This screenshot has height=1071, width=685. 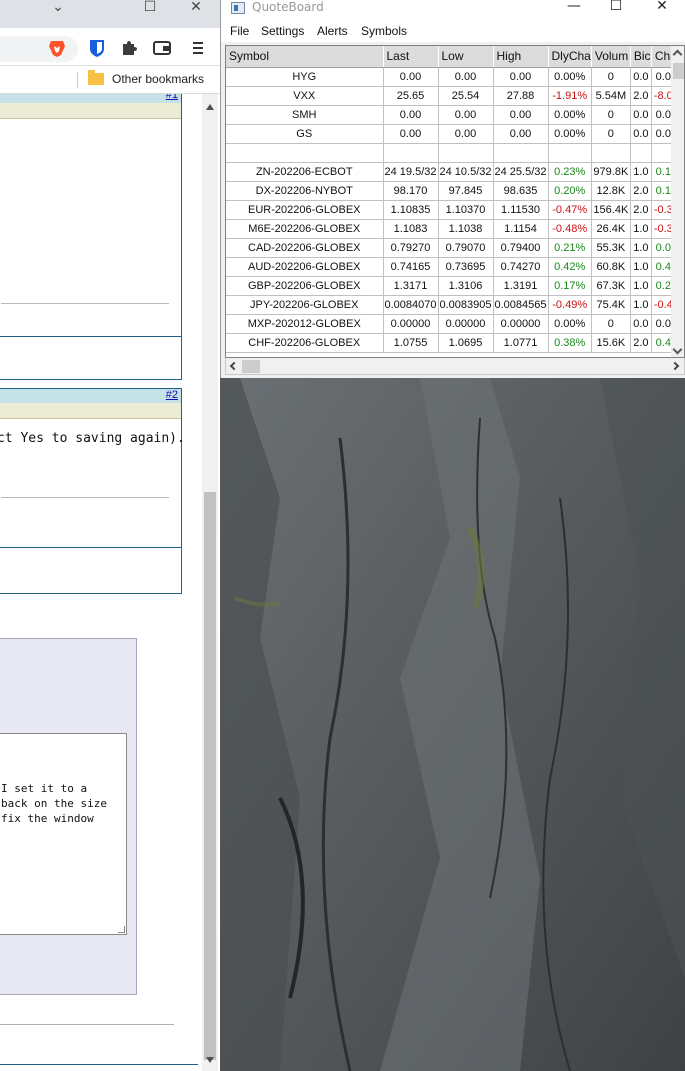 What do you see at coordinates (466, 57) in the screenshot?
I see `column-header-low: Low` at bounding box center [466, 57].